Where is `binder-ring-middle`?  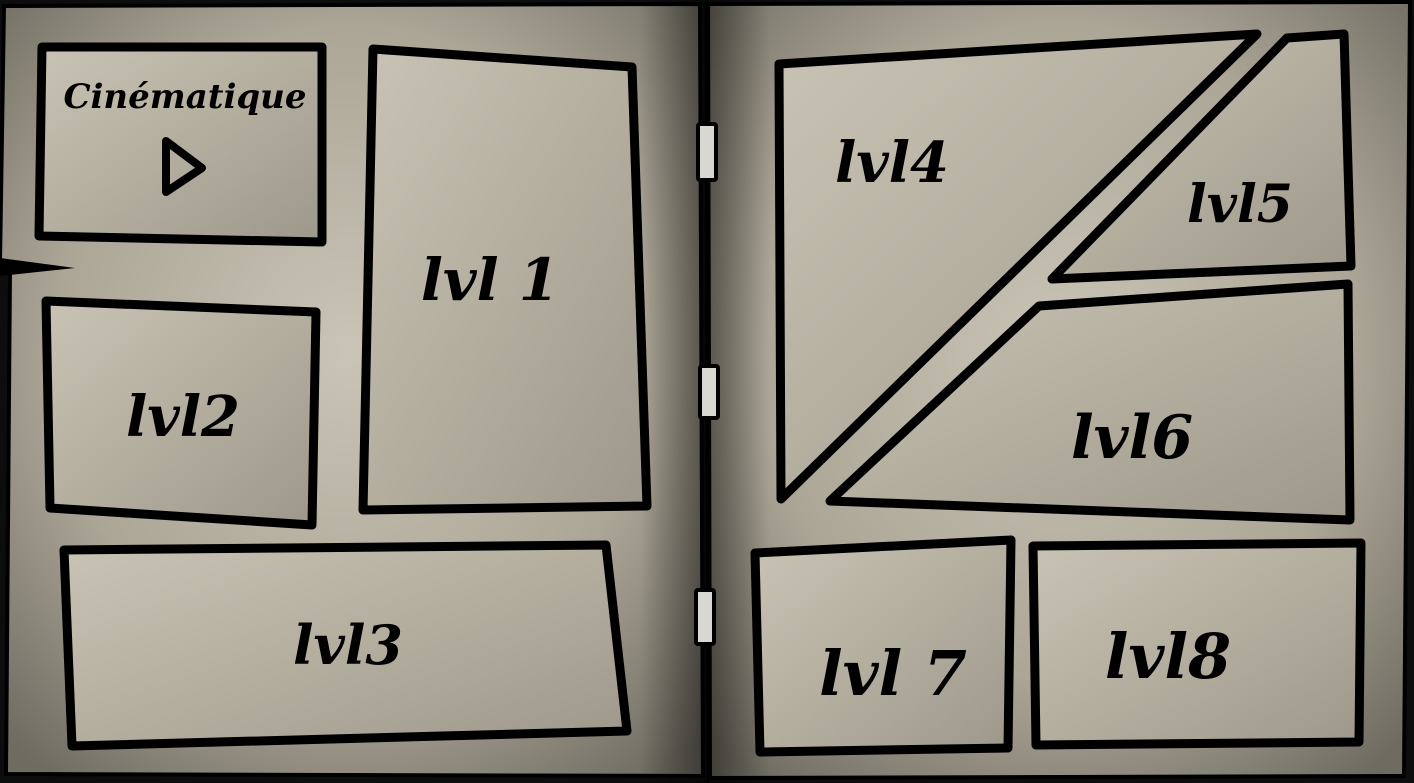
binder-ring-middle is located at coordinates (709, 392).